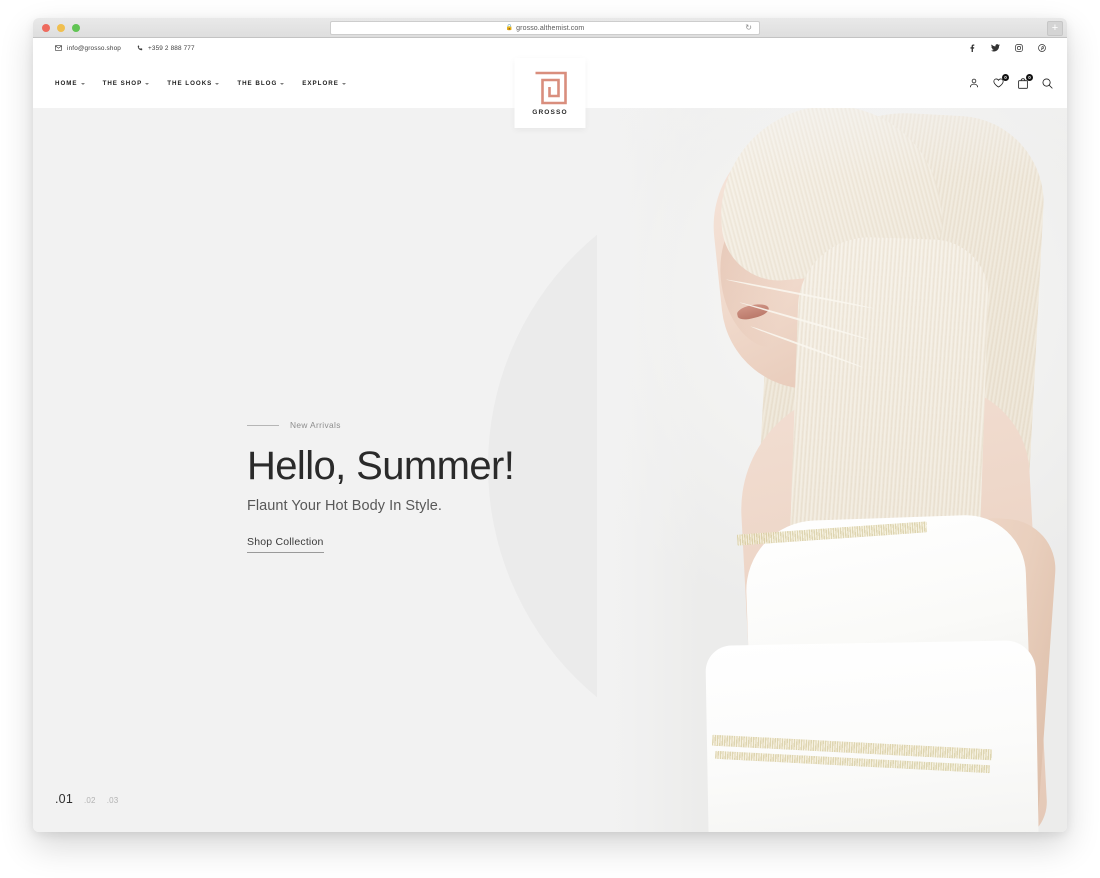 This screenshot has height=878, width=1100. I want to click on email-link: info@grosso.shop, so click(88, 48).